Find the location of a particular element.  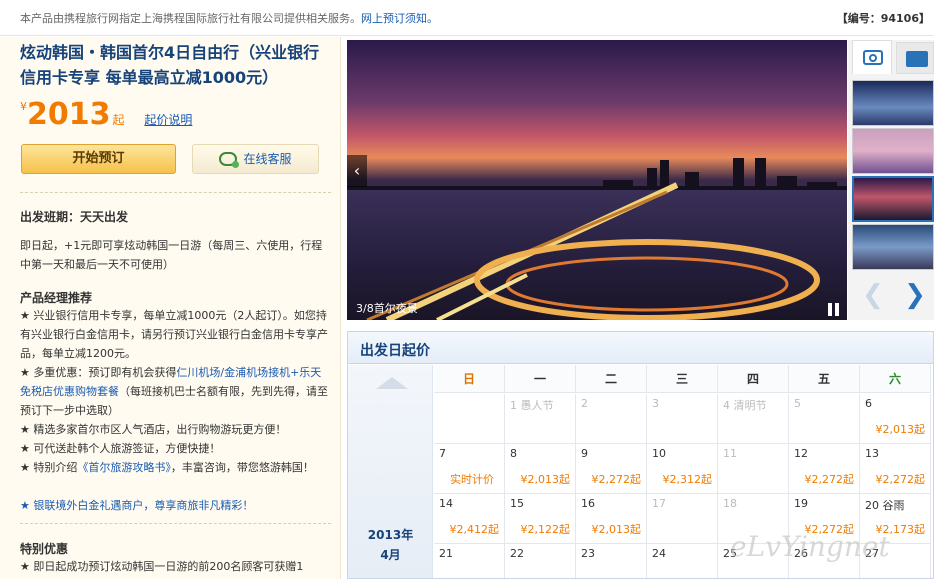

online-service-button: 在线客服 is located at coordinates (255, 159).